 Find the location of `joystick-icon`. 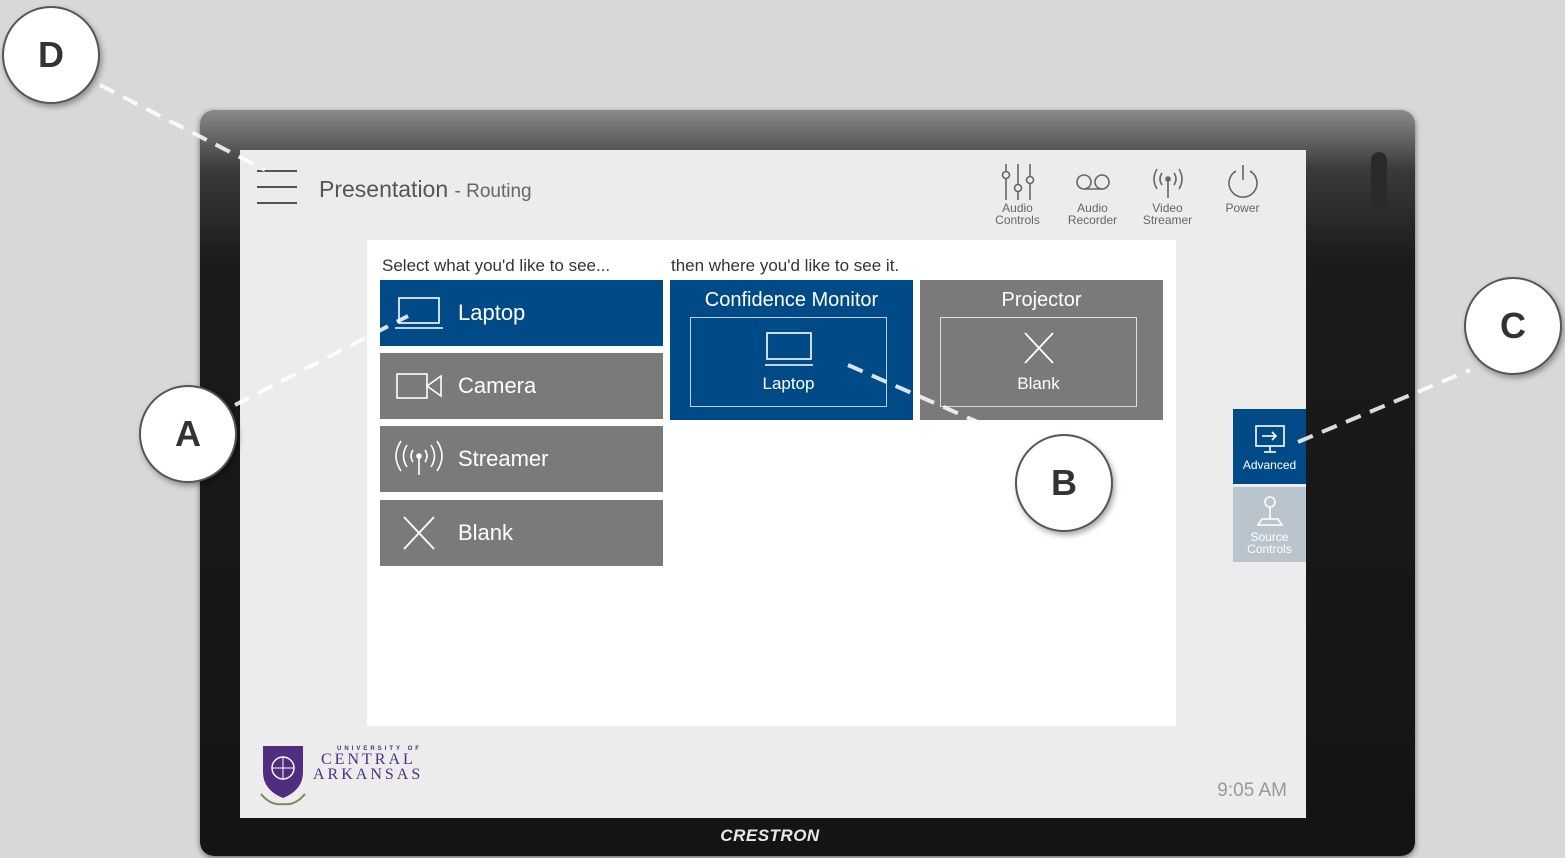

joystick-icon is located at coordinates (1269, 510).